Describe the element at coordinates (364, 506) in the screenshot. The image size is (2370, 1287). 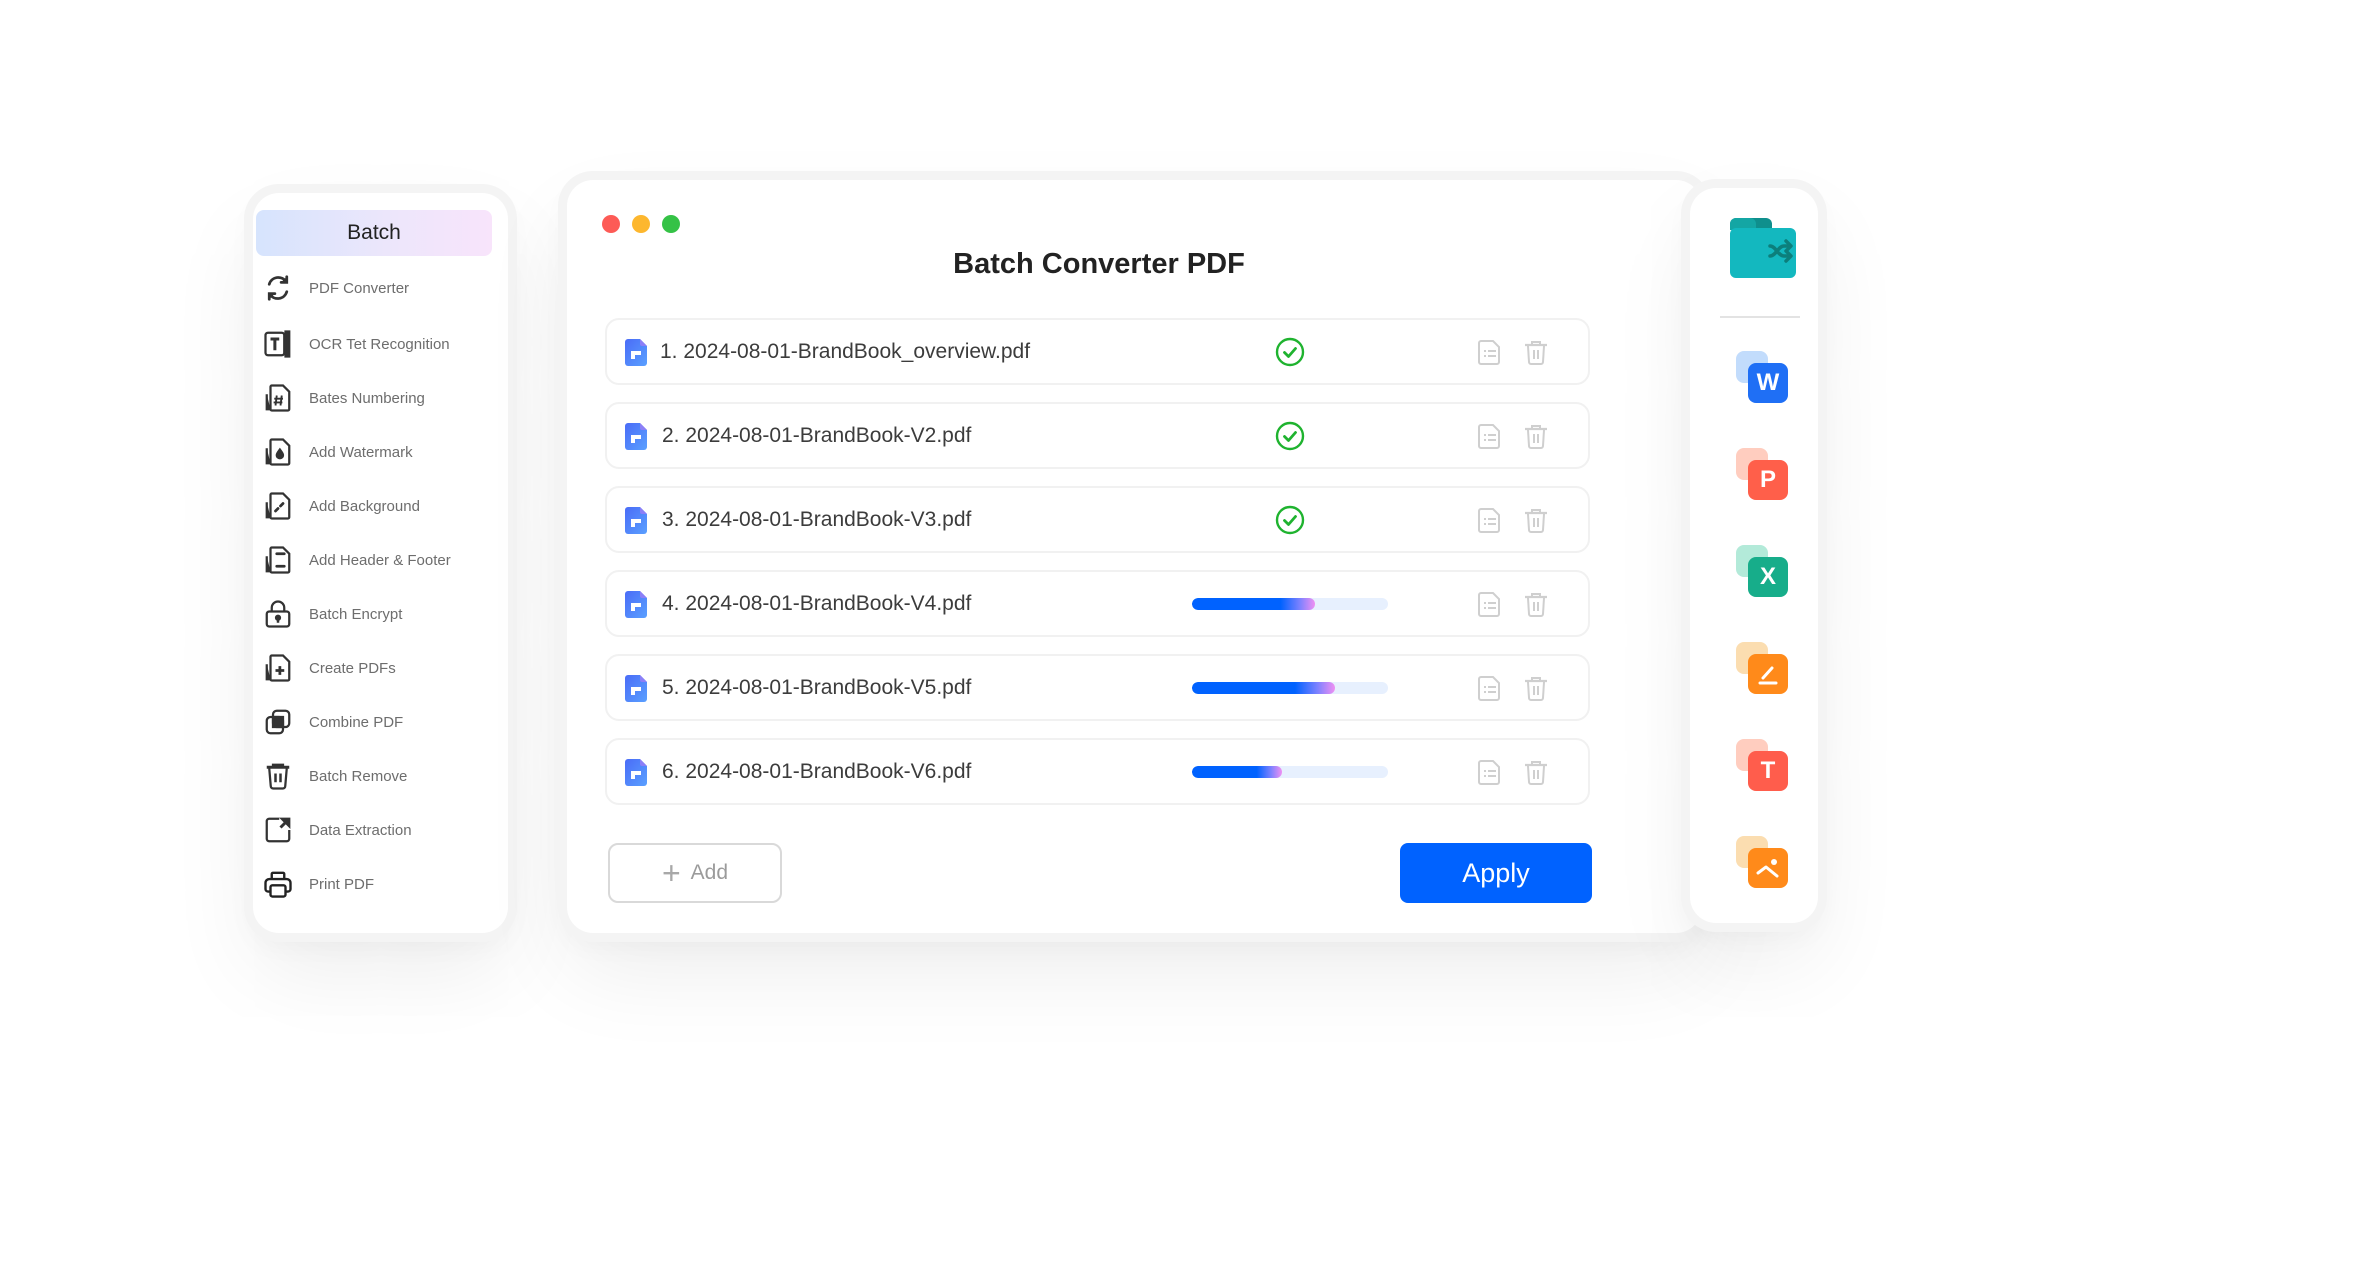
I see `sidebar-item-label: Add Background` at that location.